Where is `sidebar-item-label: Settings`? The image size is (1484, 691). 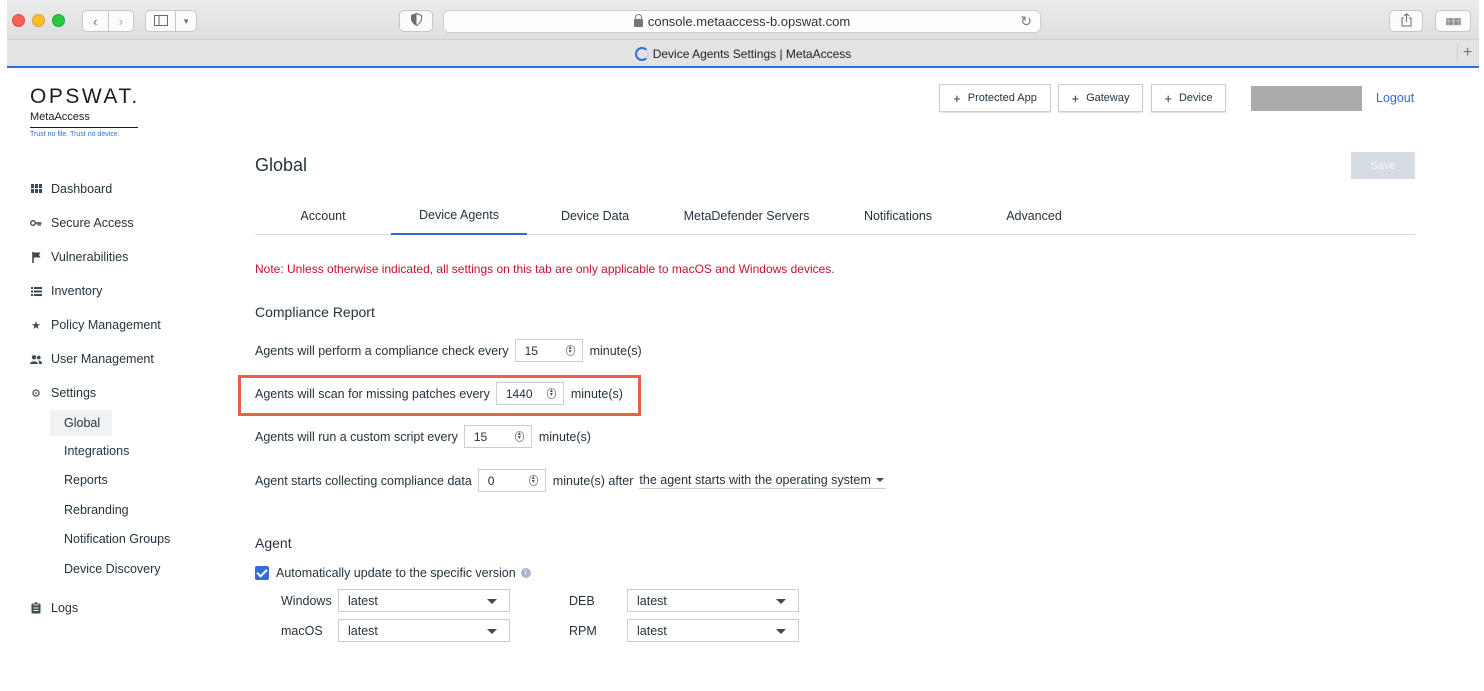
sidebar-item-label: Settings is located at coordinates (74, 393).